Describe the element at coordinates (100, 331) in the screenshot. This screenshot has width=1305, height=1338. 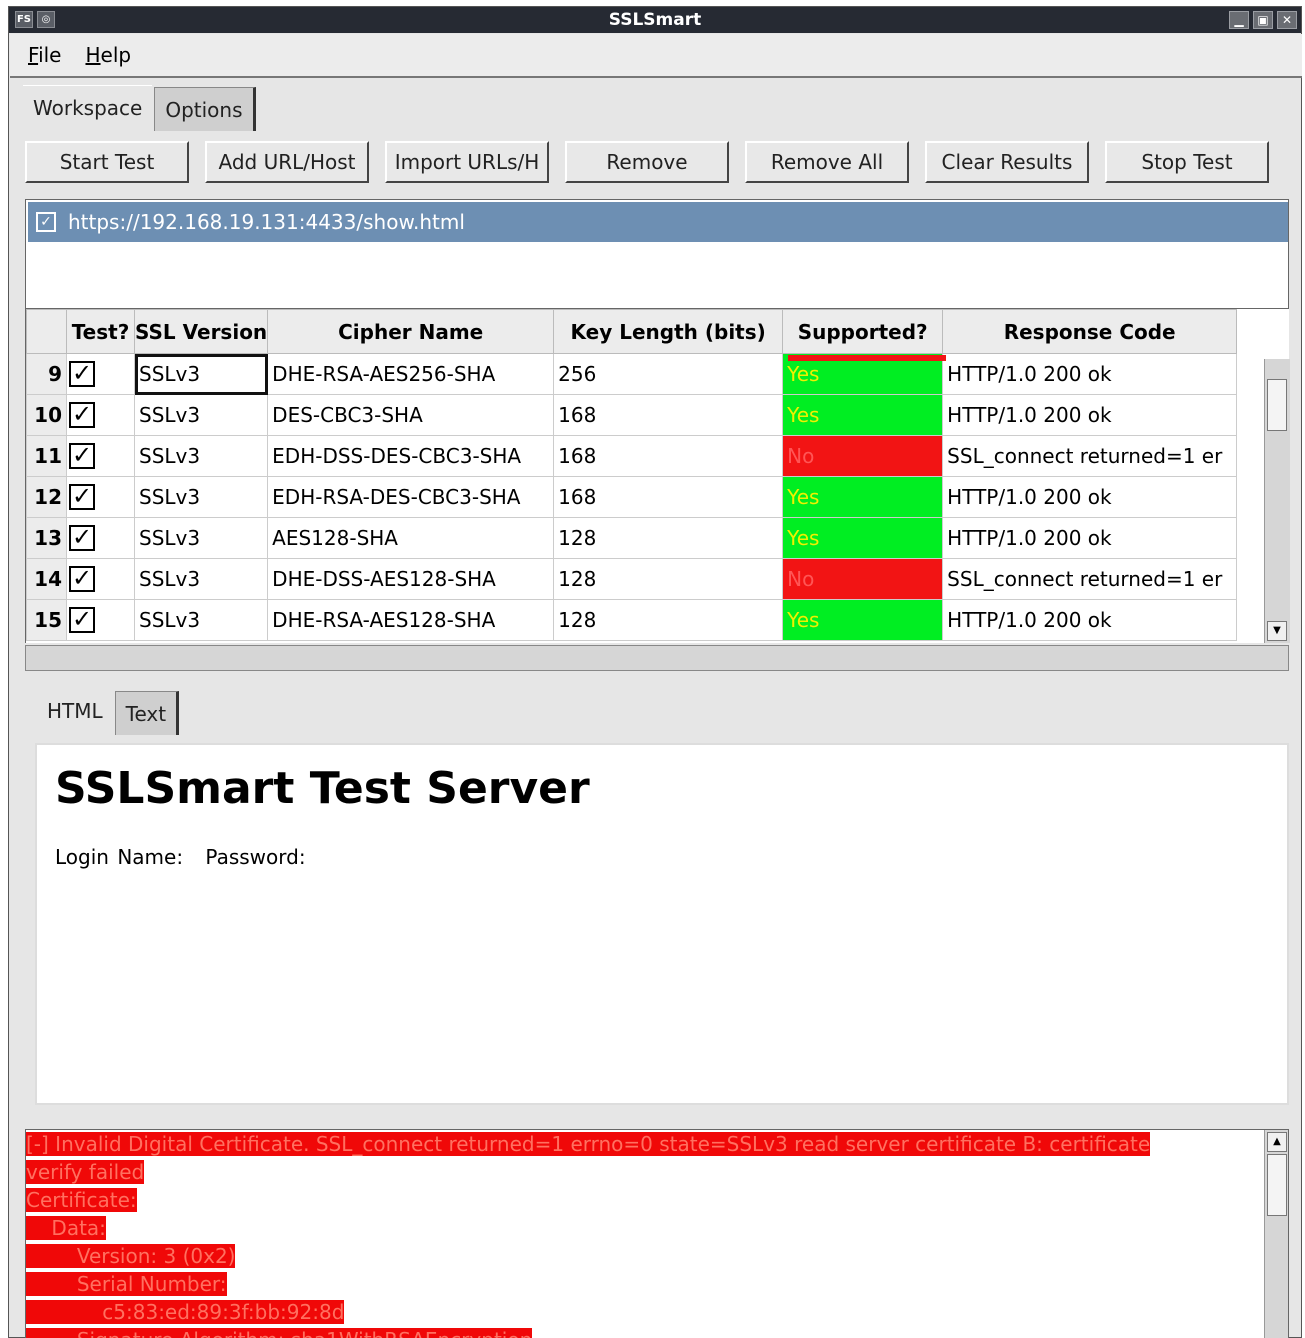
I see `header-test: Test?` at that location.